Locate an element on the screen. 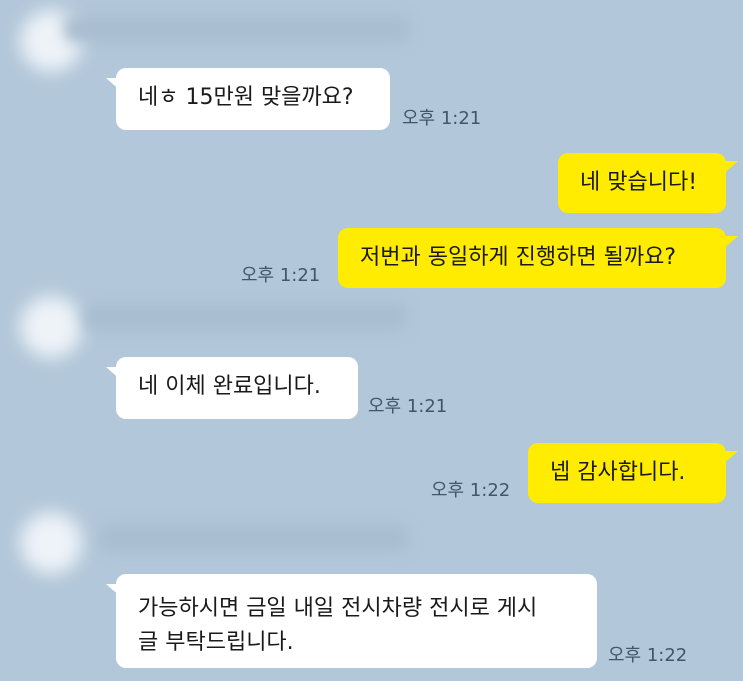 Image resolution: width=743 pixels, height=681 pixels. message-bubble-received: 네 이체 완료입니다. is located at coordinates (232, 388).